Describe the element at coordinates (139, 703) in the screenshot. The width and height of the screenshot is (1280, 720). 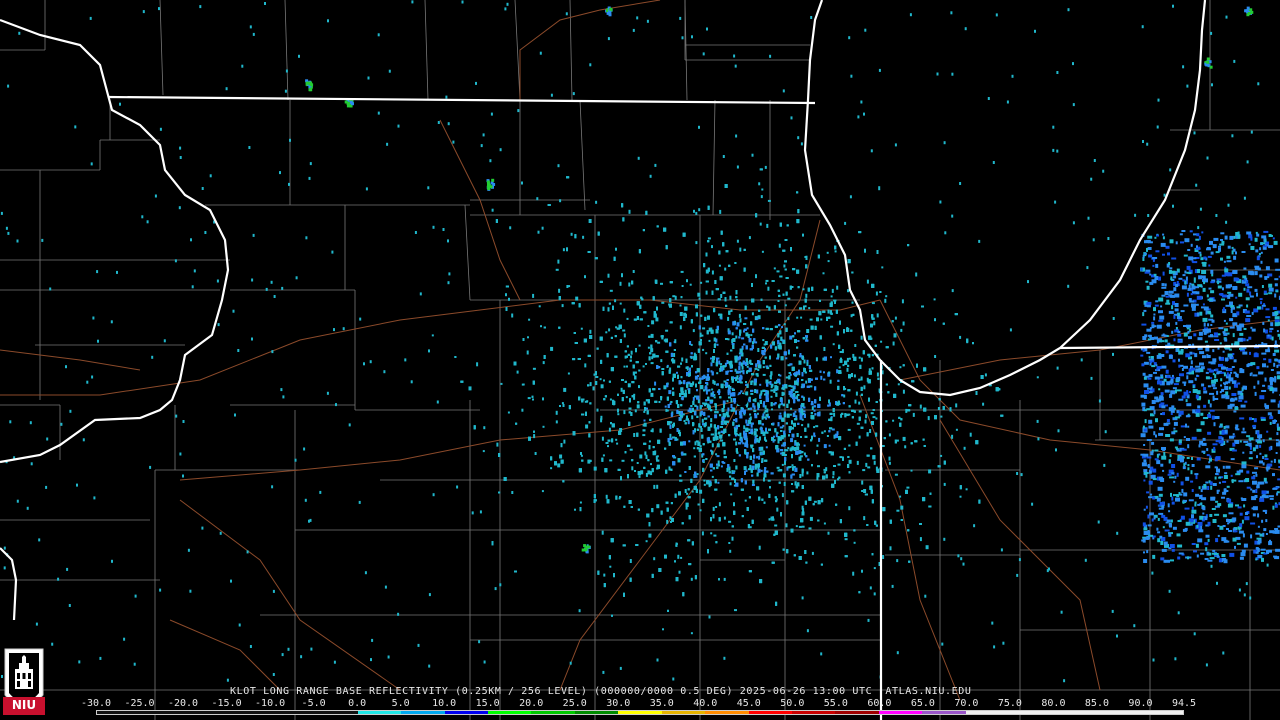
I see `scale-label: -25.0` at that location.